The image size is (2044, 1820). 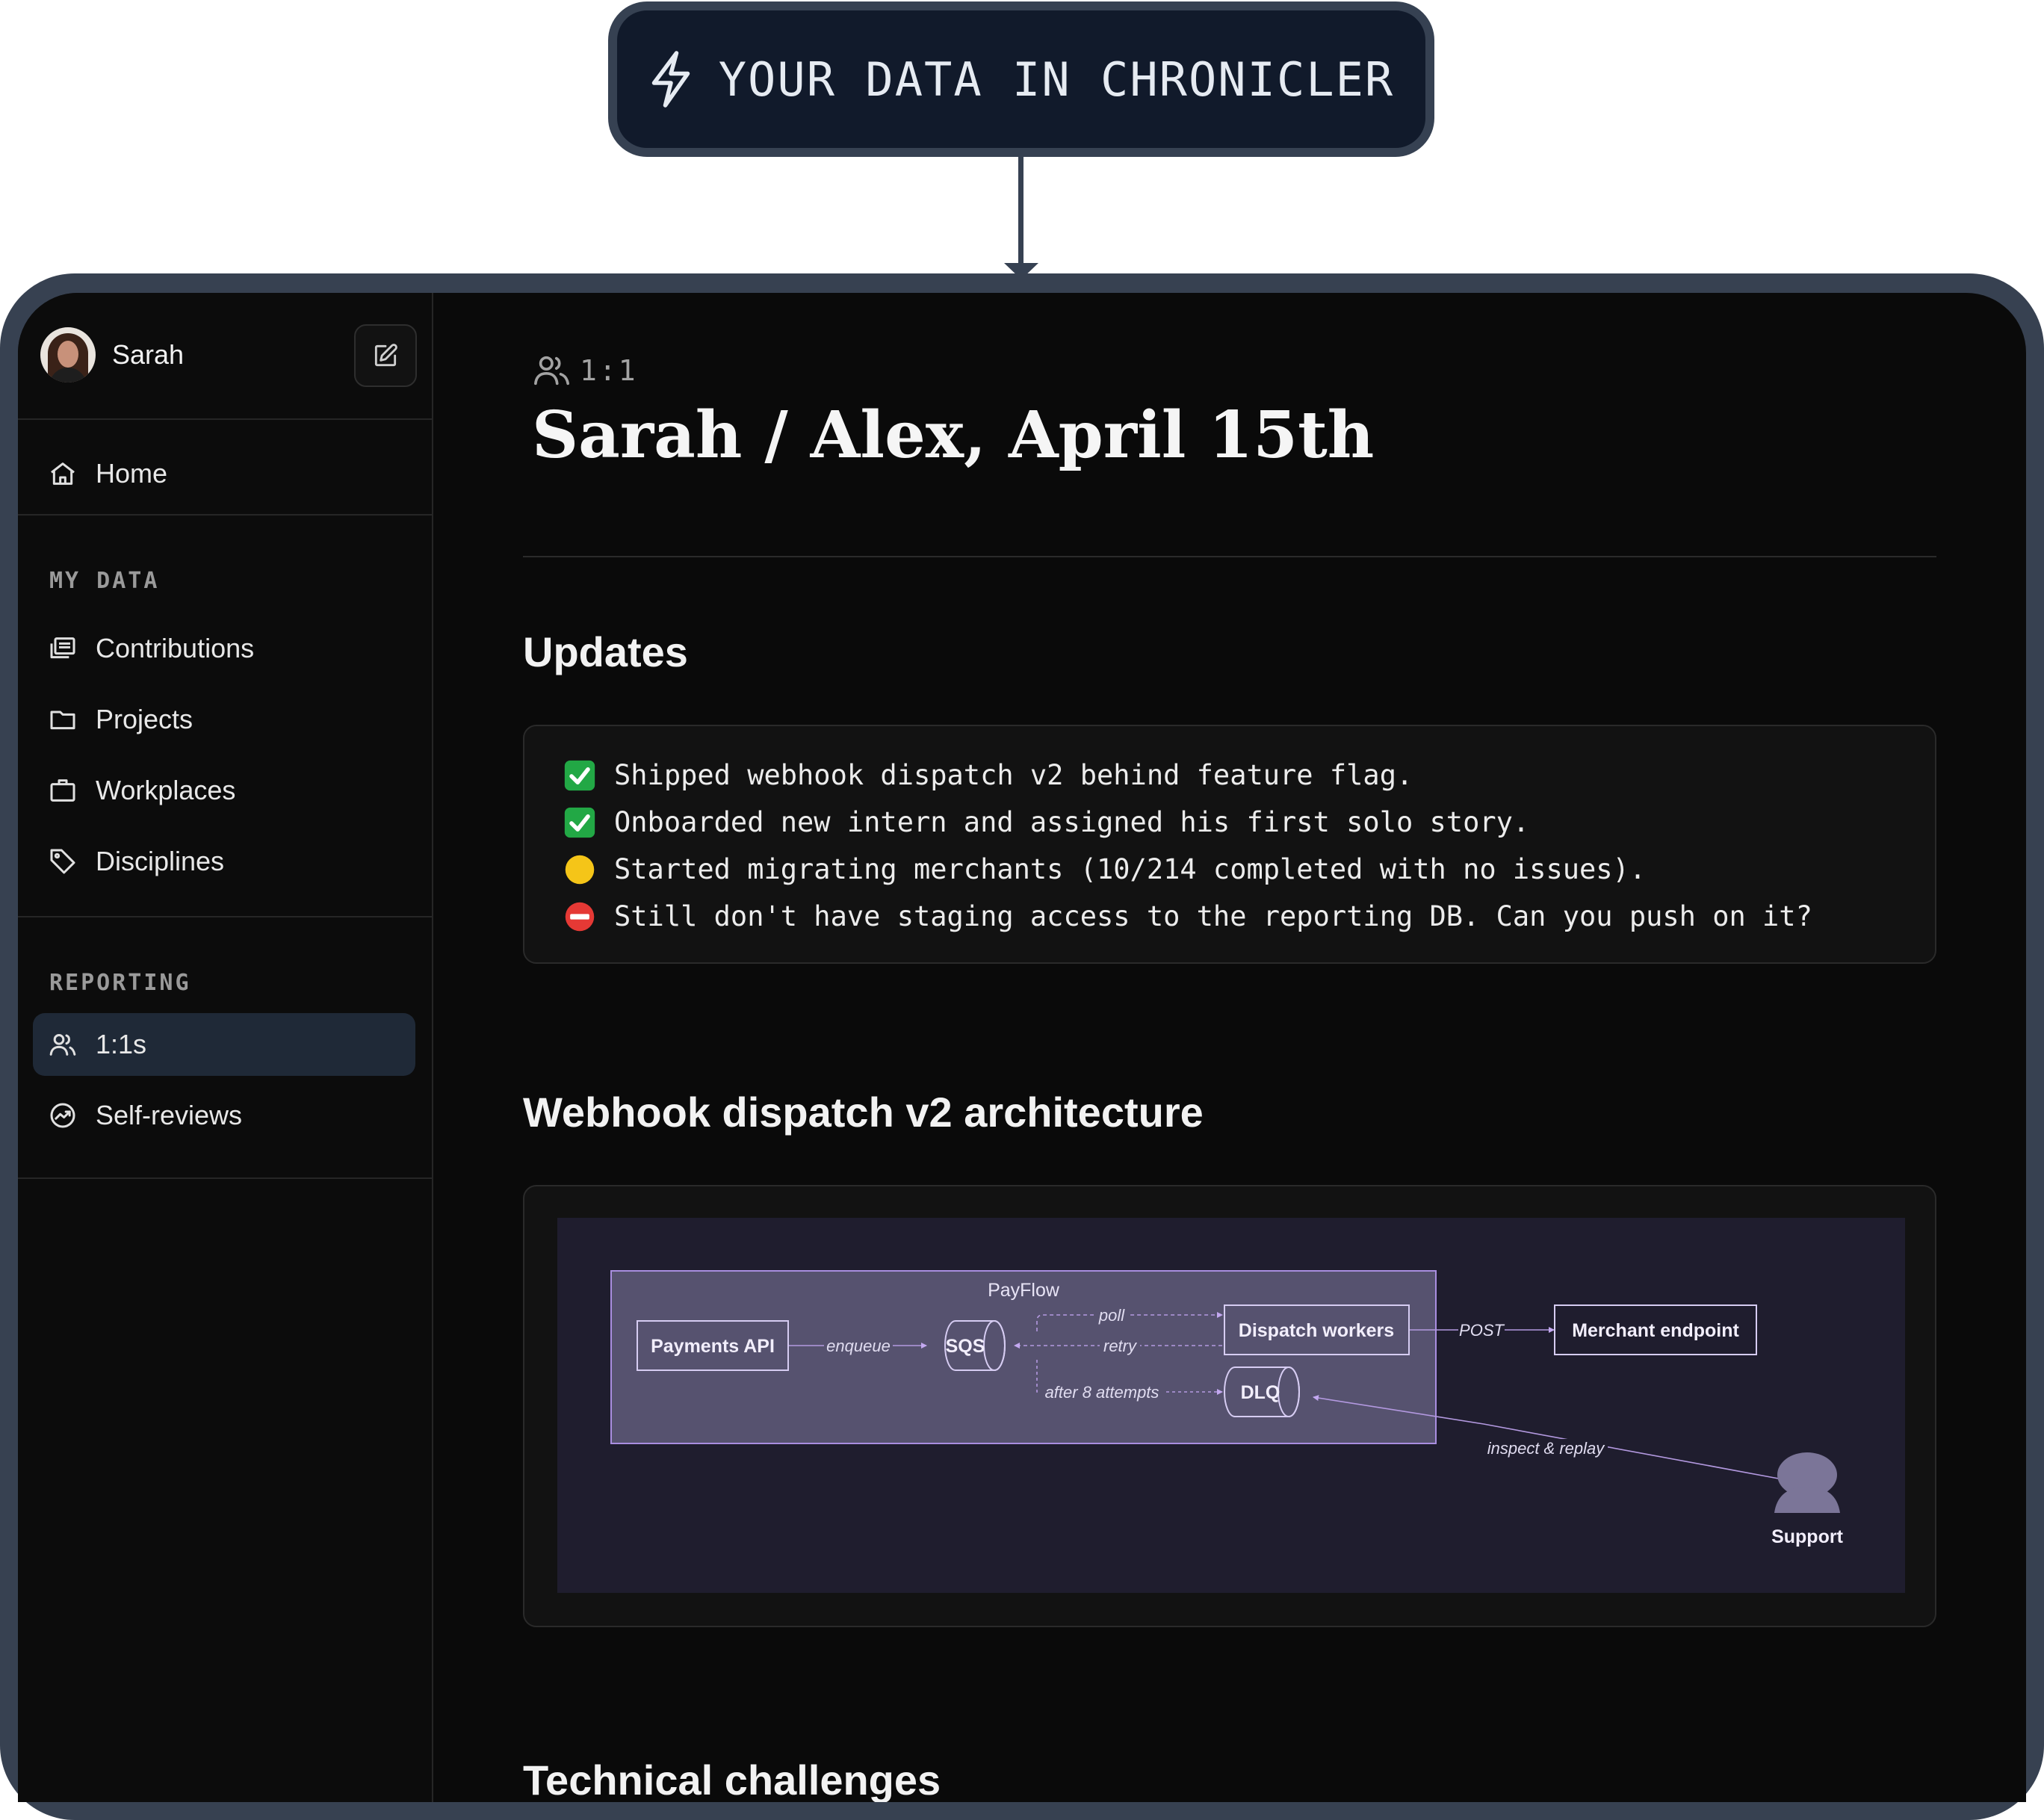 What do you see at coordinates (62, 790) in the screenshot?
I see `briefcase-icon` at bounding box center [62, 790].